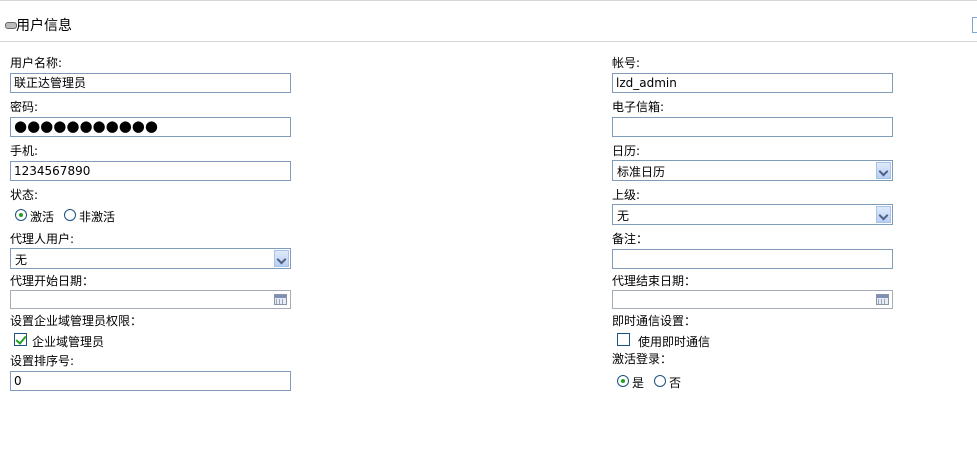 The width and height of the screenshot is (977, 450). What do you see at coordinates (70, 215) in the screenshot?
I see `status-inactive-radio` at bounding box center [70, 215].